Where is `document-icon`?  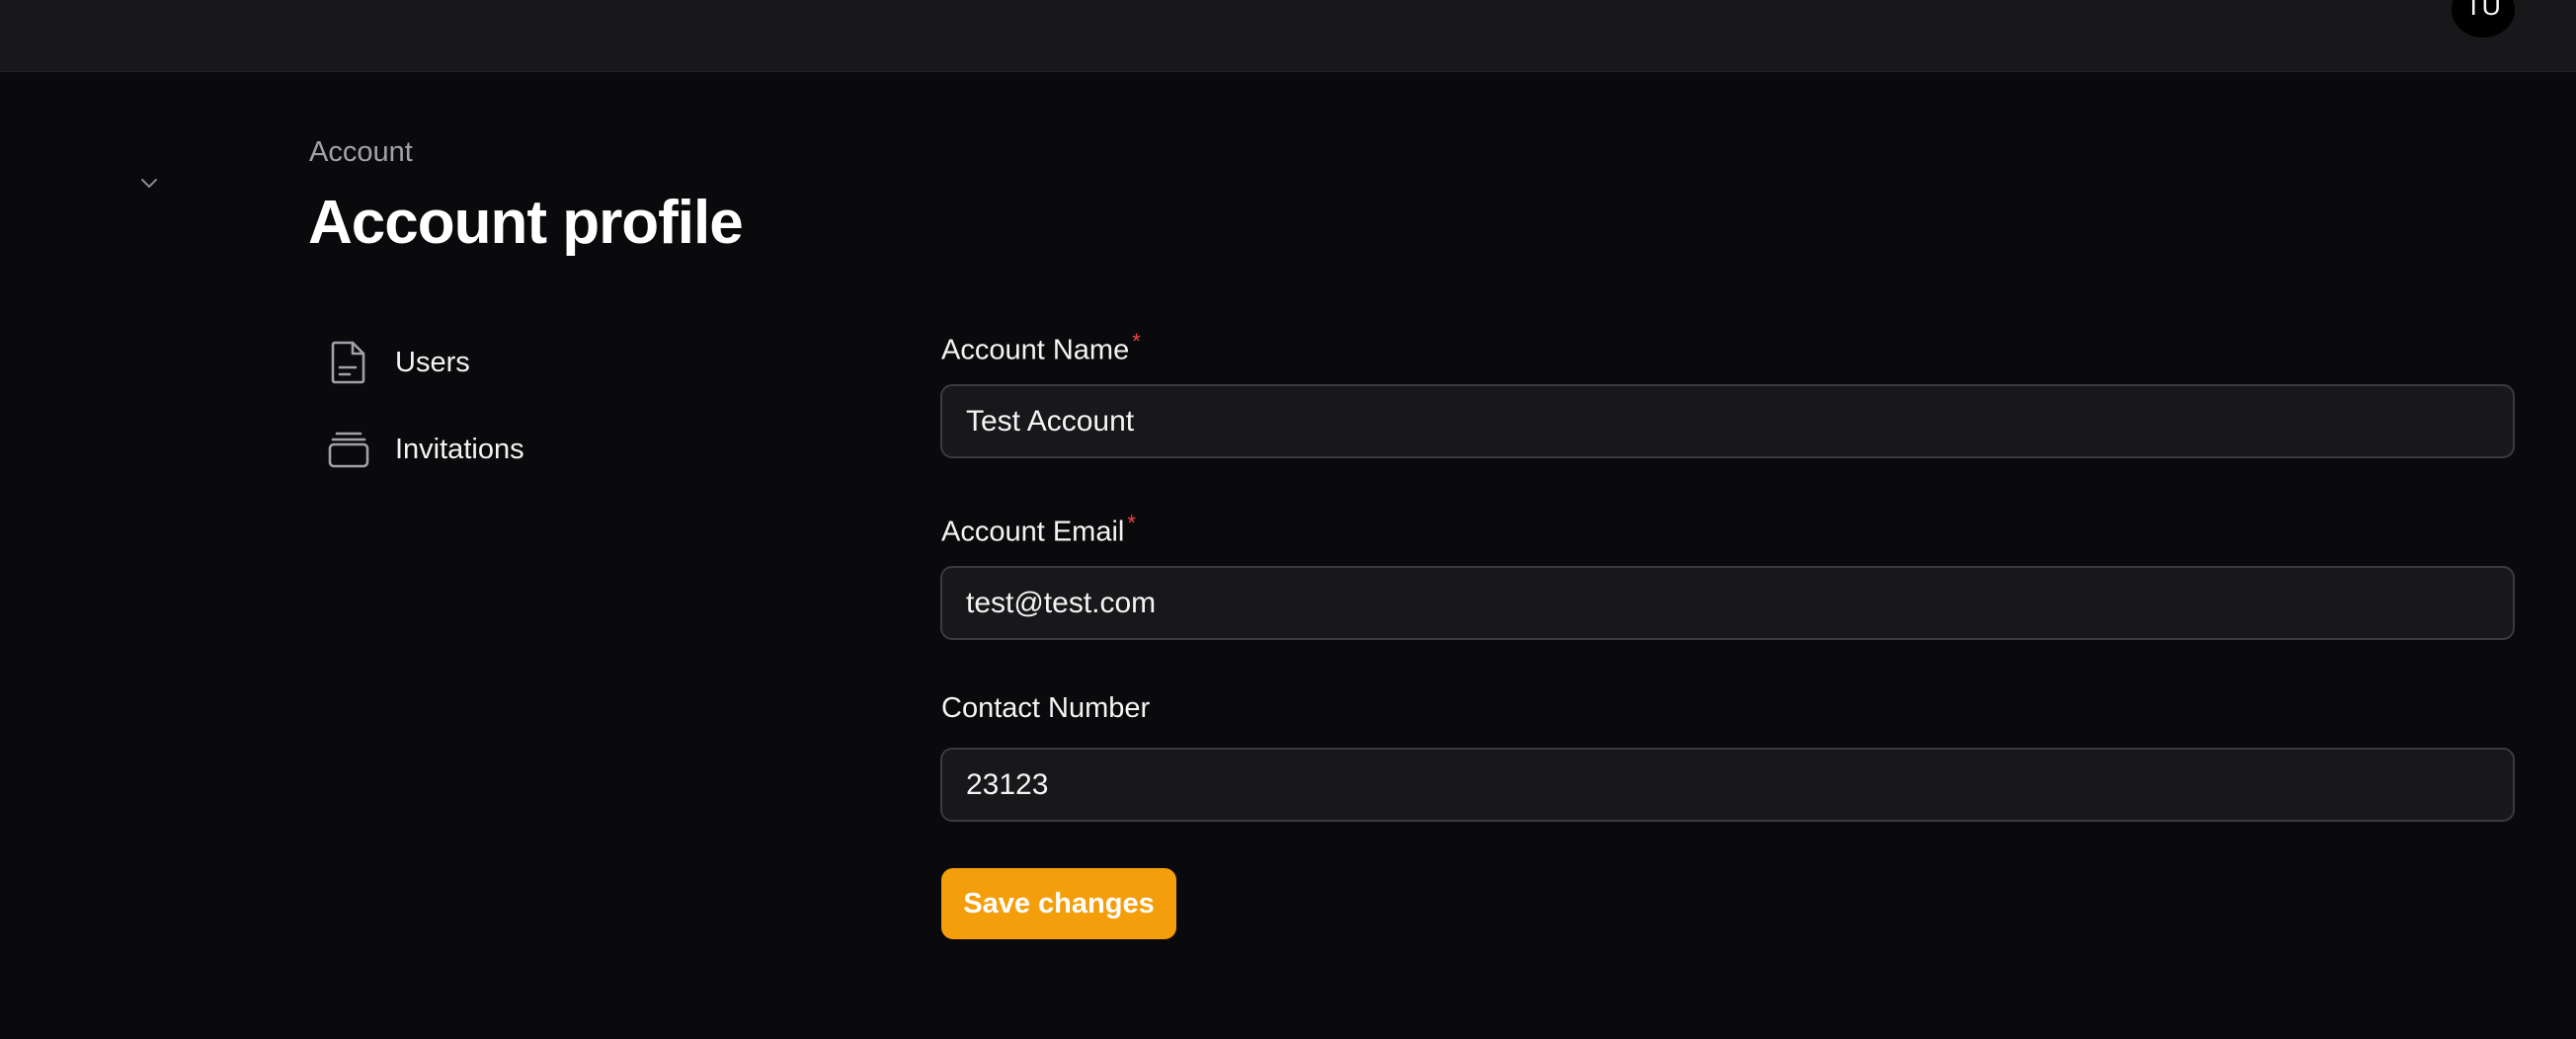 document-icon is located at coordinates (348, 362).